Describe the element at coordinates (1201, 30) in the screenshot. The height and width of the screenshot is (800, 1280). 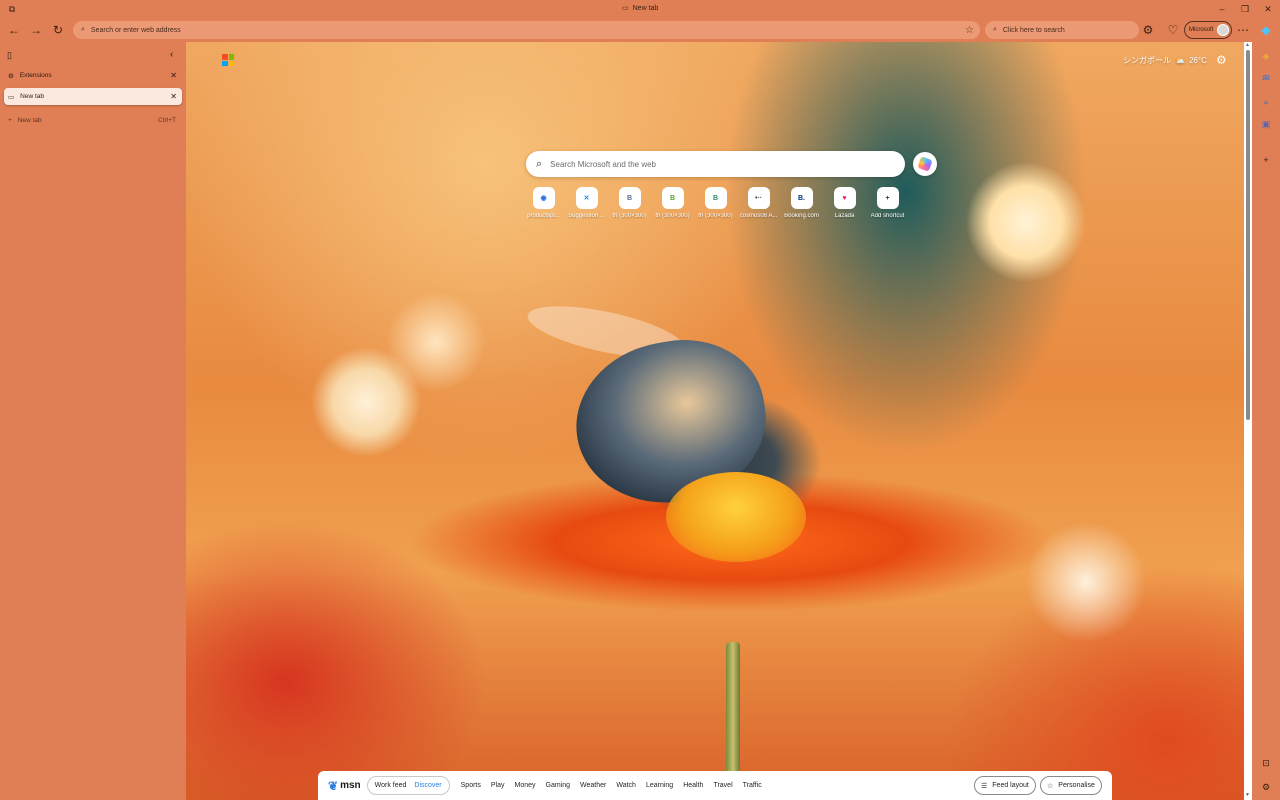
I see `profile-label: Microsoft` at that location.